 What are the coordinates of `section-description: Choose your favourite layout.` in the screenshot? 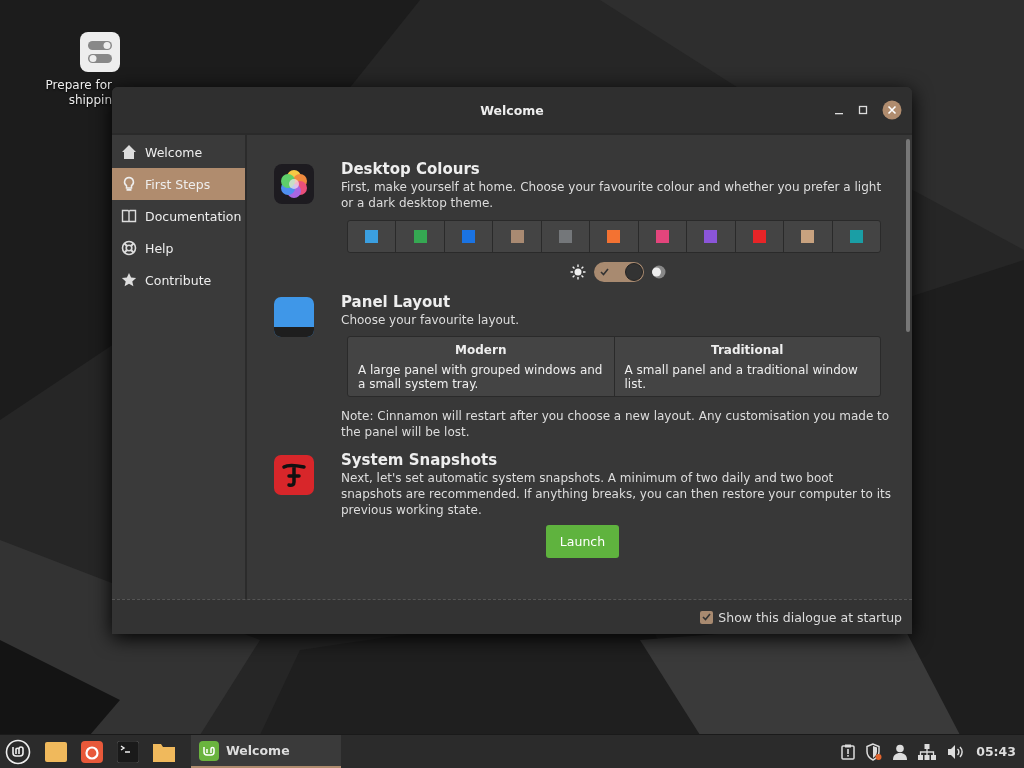 It's located at (430, 320).